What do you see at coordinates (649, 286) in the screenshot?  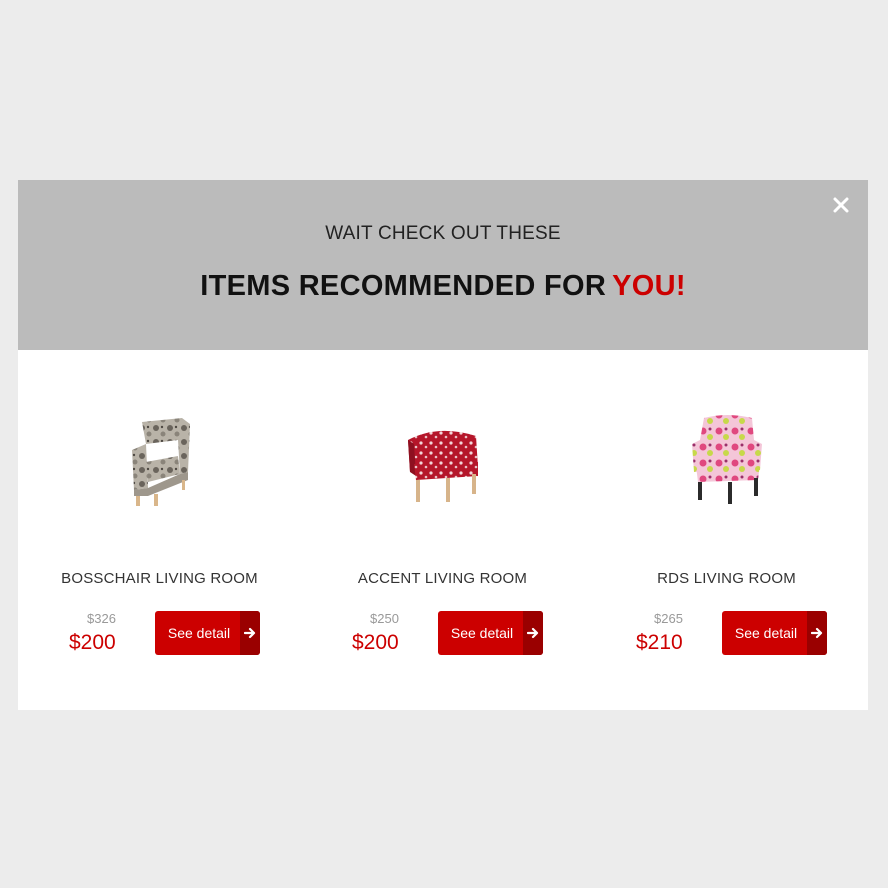 I see `headline-accent: YOU!` at bounding box center [649, 286].